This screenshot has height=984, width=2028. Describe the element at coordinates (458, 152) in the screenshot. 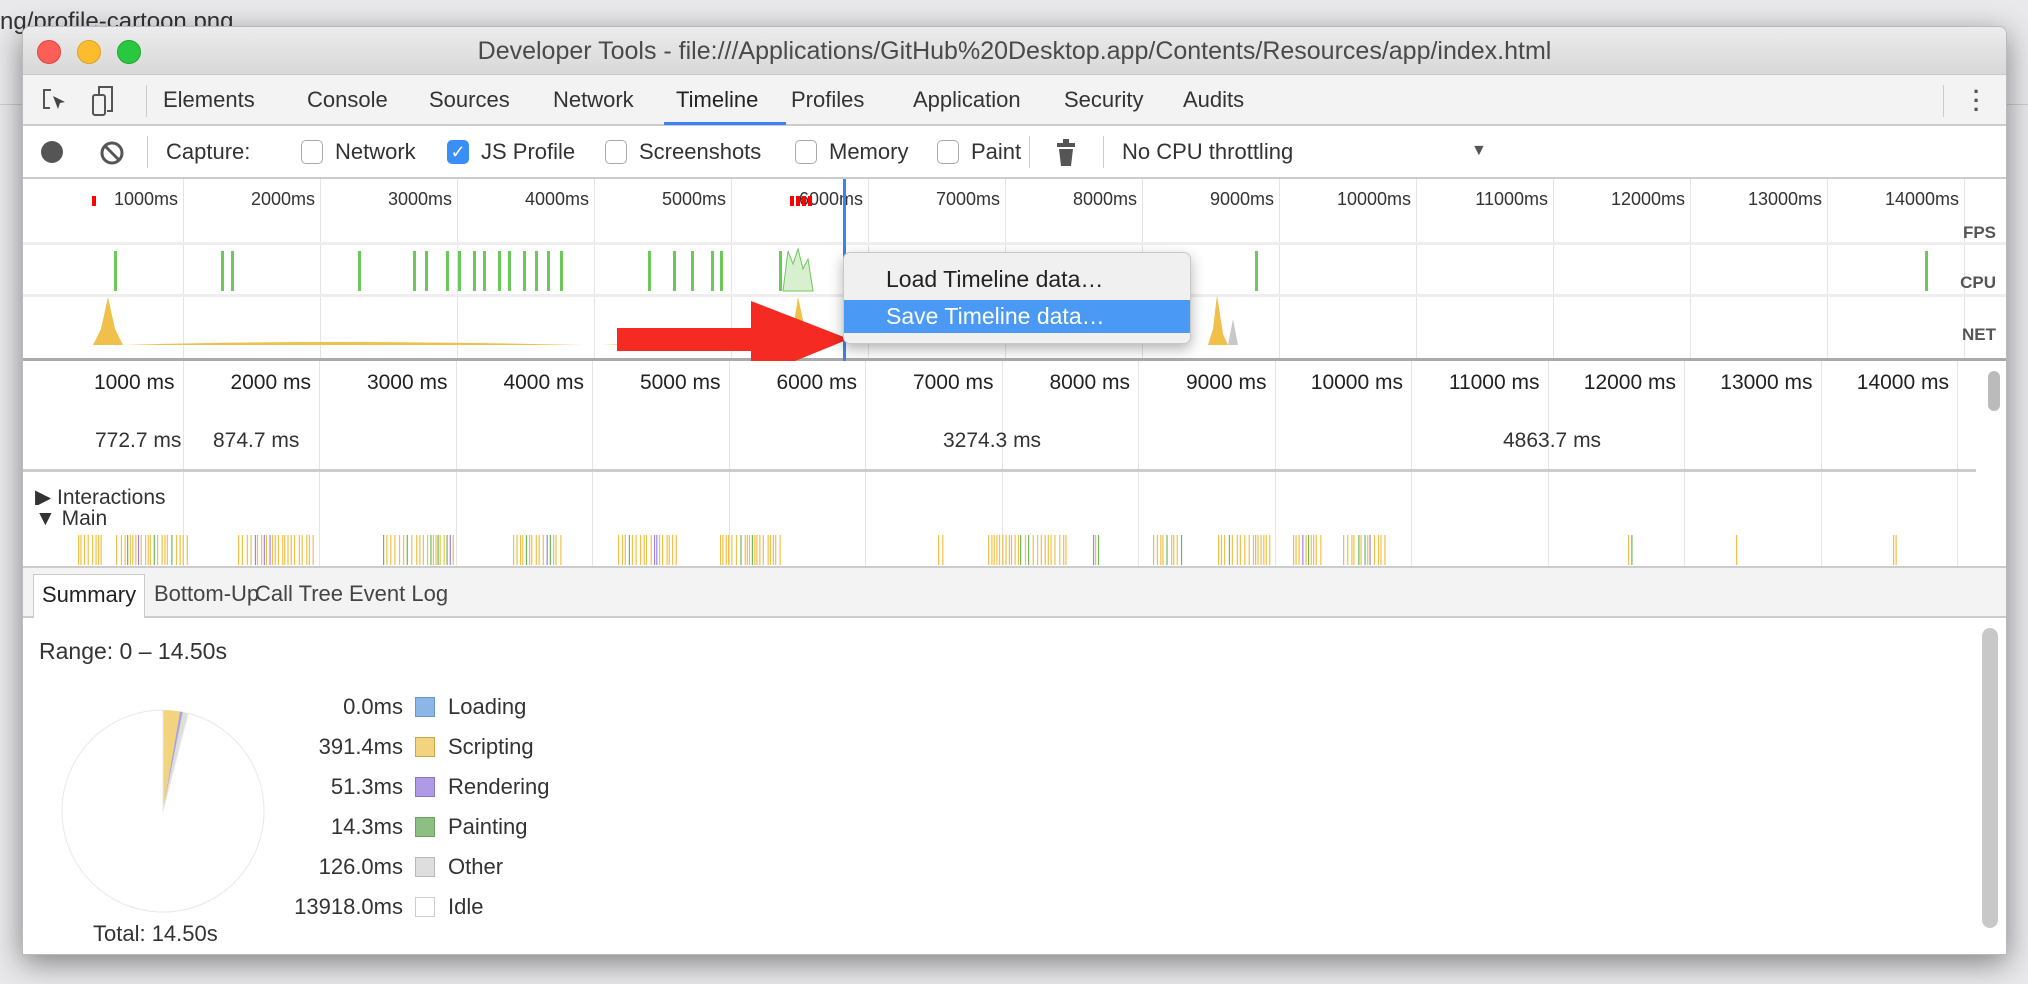

I see `checkbox-js-profile: ✓` at that location.